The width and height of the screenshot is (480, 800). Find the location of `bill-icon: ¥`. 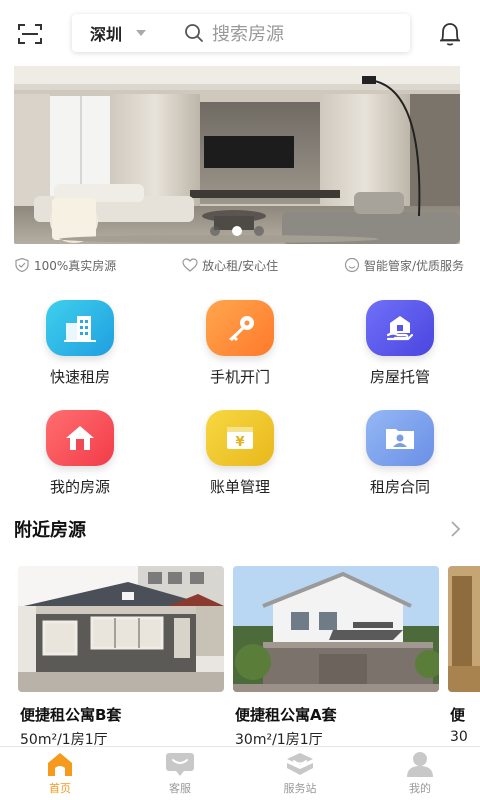

bill-icon: ¥ is located at coordinates (240, 438).